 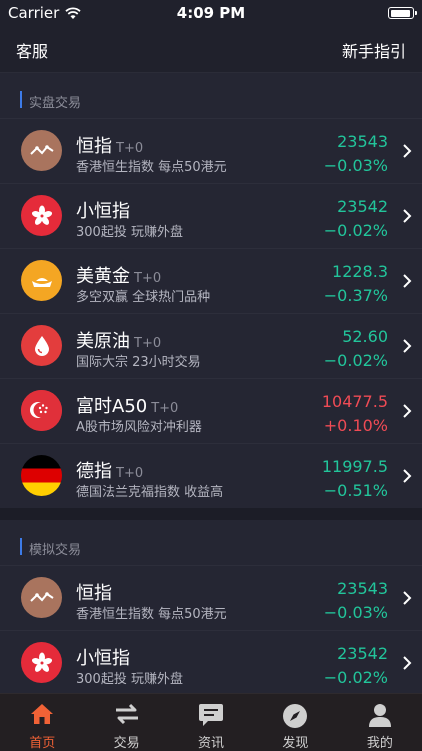 What do you see at coordinates (295, 743) in the screenshot?
I see `tab-label: 发现` at bounding box center [295, 743].